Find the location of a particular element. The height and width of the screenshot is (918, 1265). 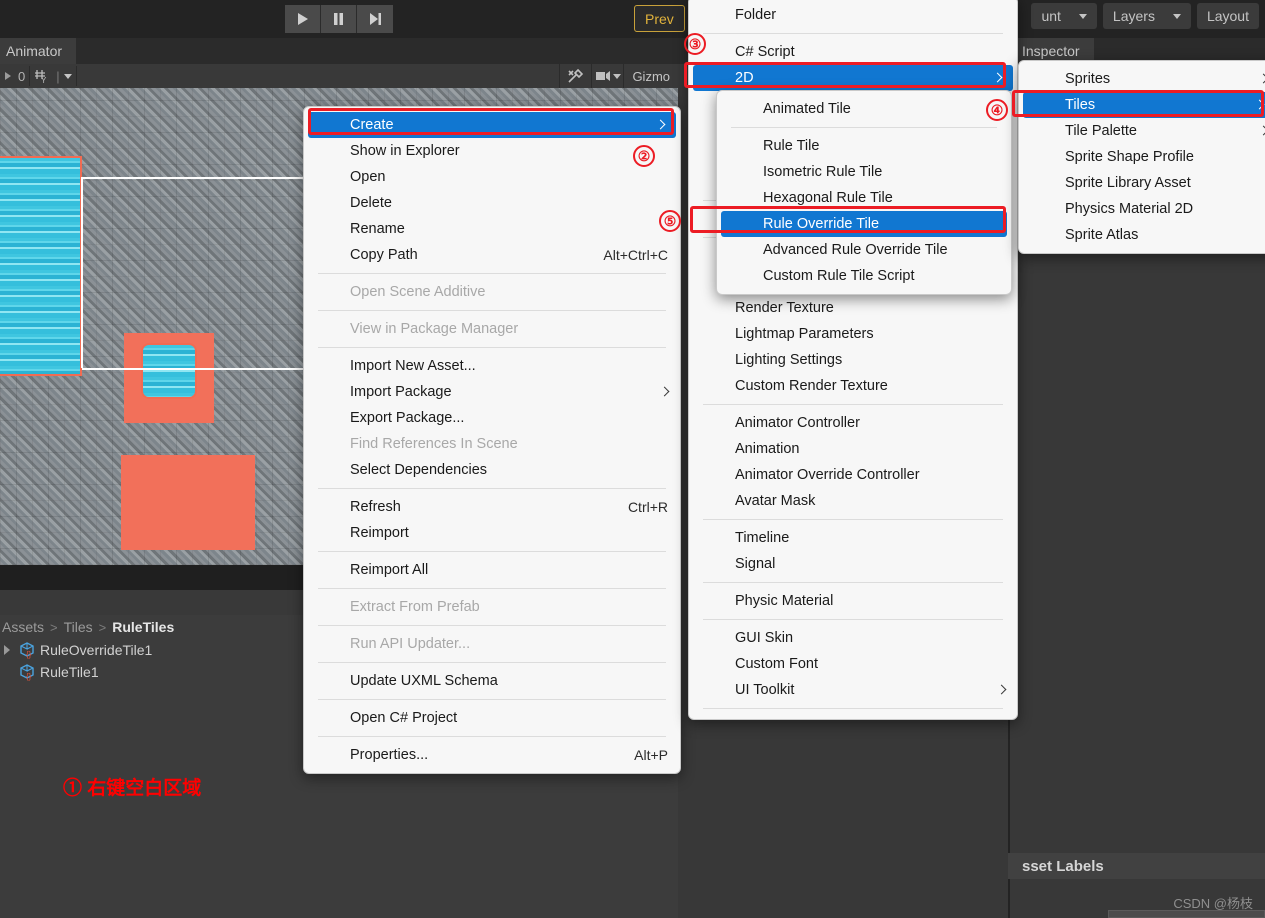

menu-item-delete: Delete is located at coordinates (492, 203).